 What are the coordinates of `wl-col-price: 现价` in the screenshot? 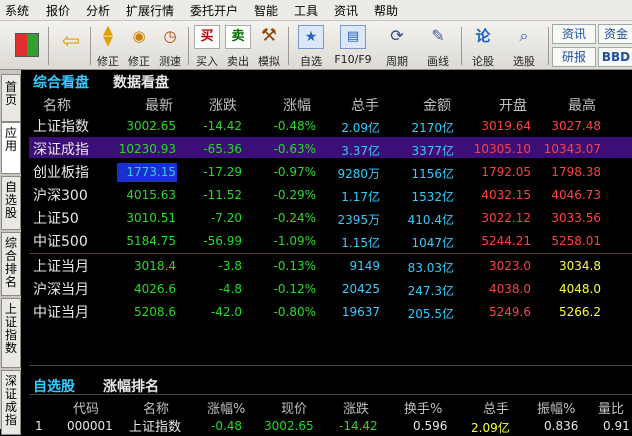 It's located at (294, 407).